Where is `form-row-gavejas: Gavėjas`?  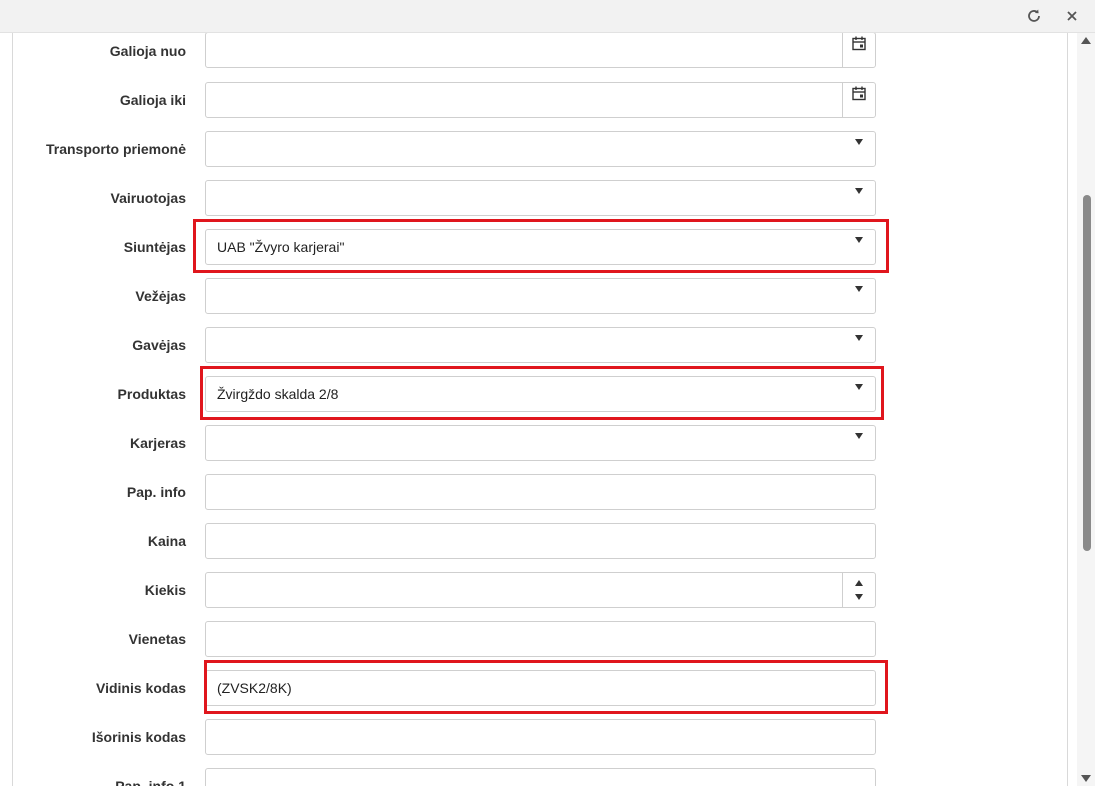 form-row-gavejas: Gavėjas is located at coordinates (540, 345).